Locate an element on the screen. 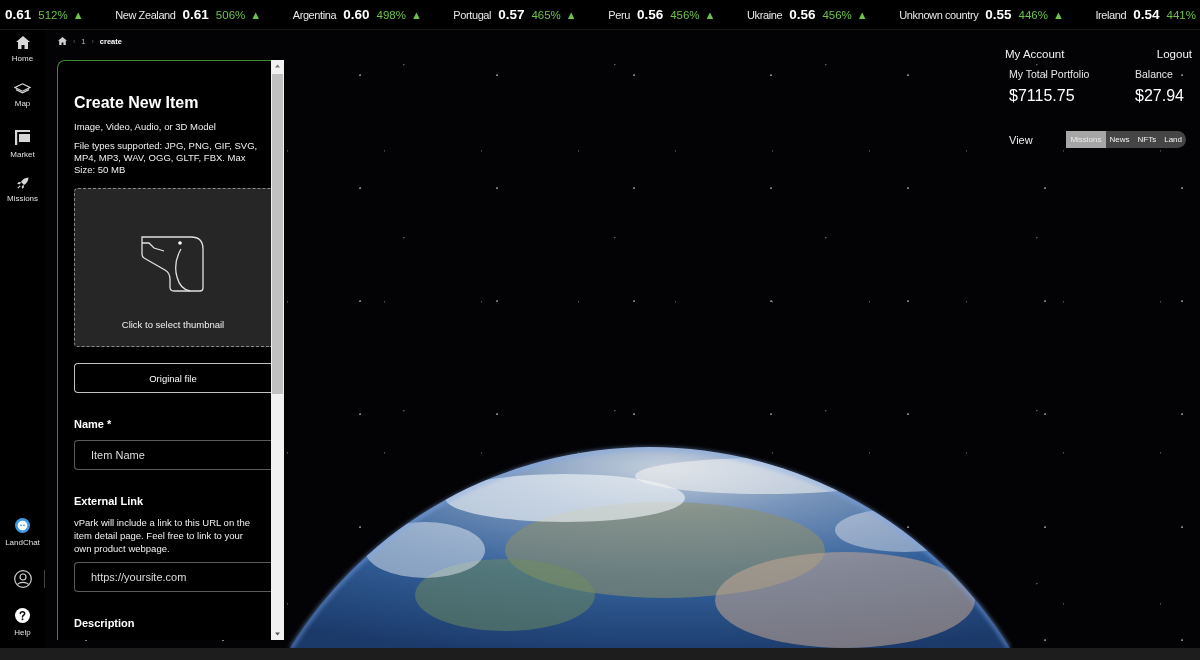 This screenshot has height=660, width=1200. price-value: 0.55 is located at coordinates (998, 14).